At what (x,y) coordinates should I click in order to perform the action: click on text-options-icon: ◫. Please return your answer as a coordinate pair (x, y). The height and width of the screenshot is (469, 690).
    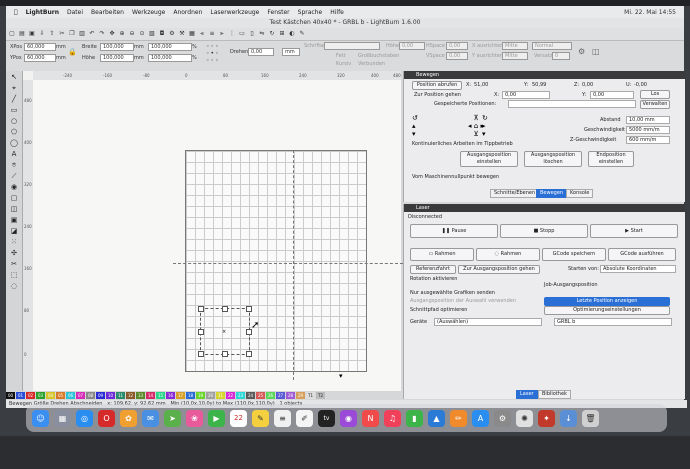
    Looking at the image, I should click on (596, 51).